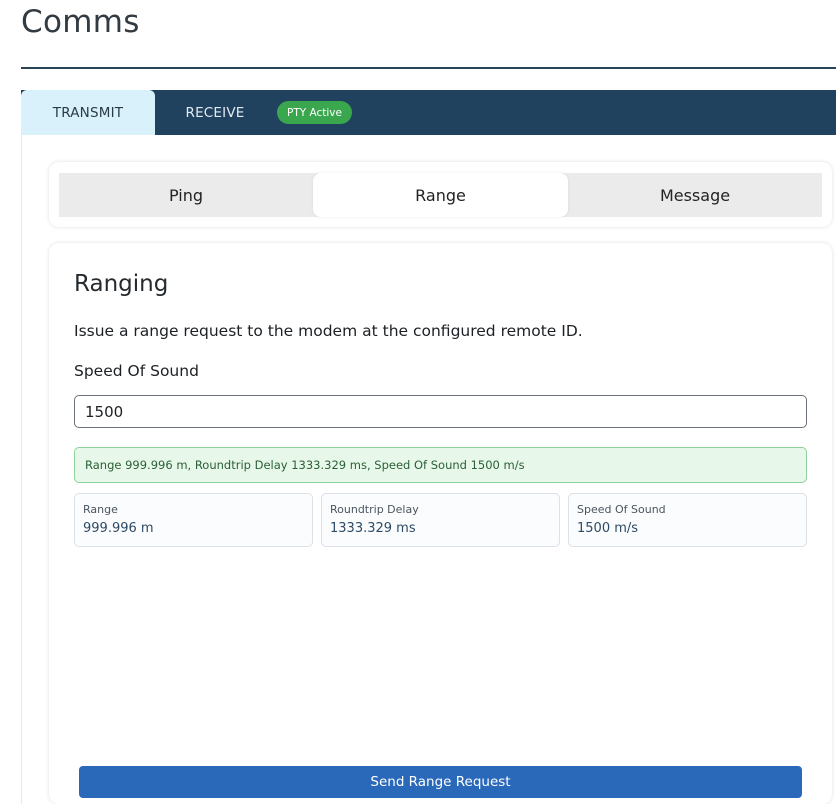 This screenshot has height=804, width=836. What do you see at coordinates (428, 68) in the screenshot?
I see `title-divider` at bounding box center [428, 68].